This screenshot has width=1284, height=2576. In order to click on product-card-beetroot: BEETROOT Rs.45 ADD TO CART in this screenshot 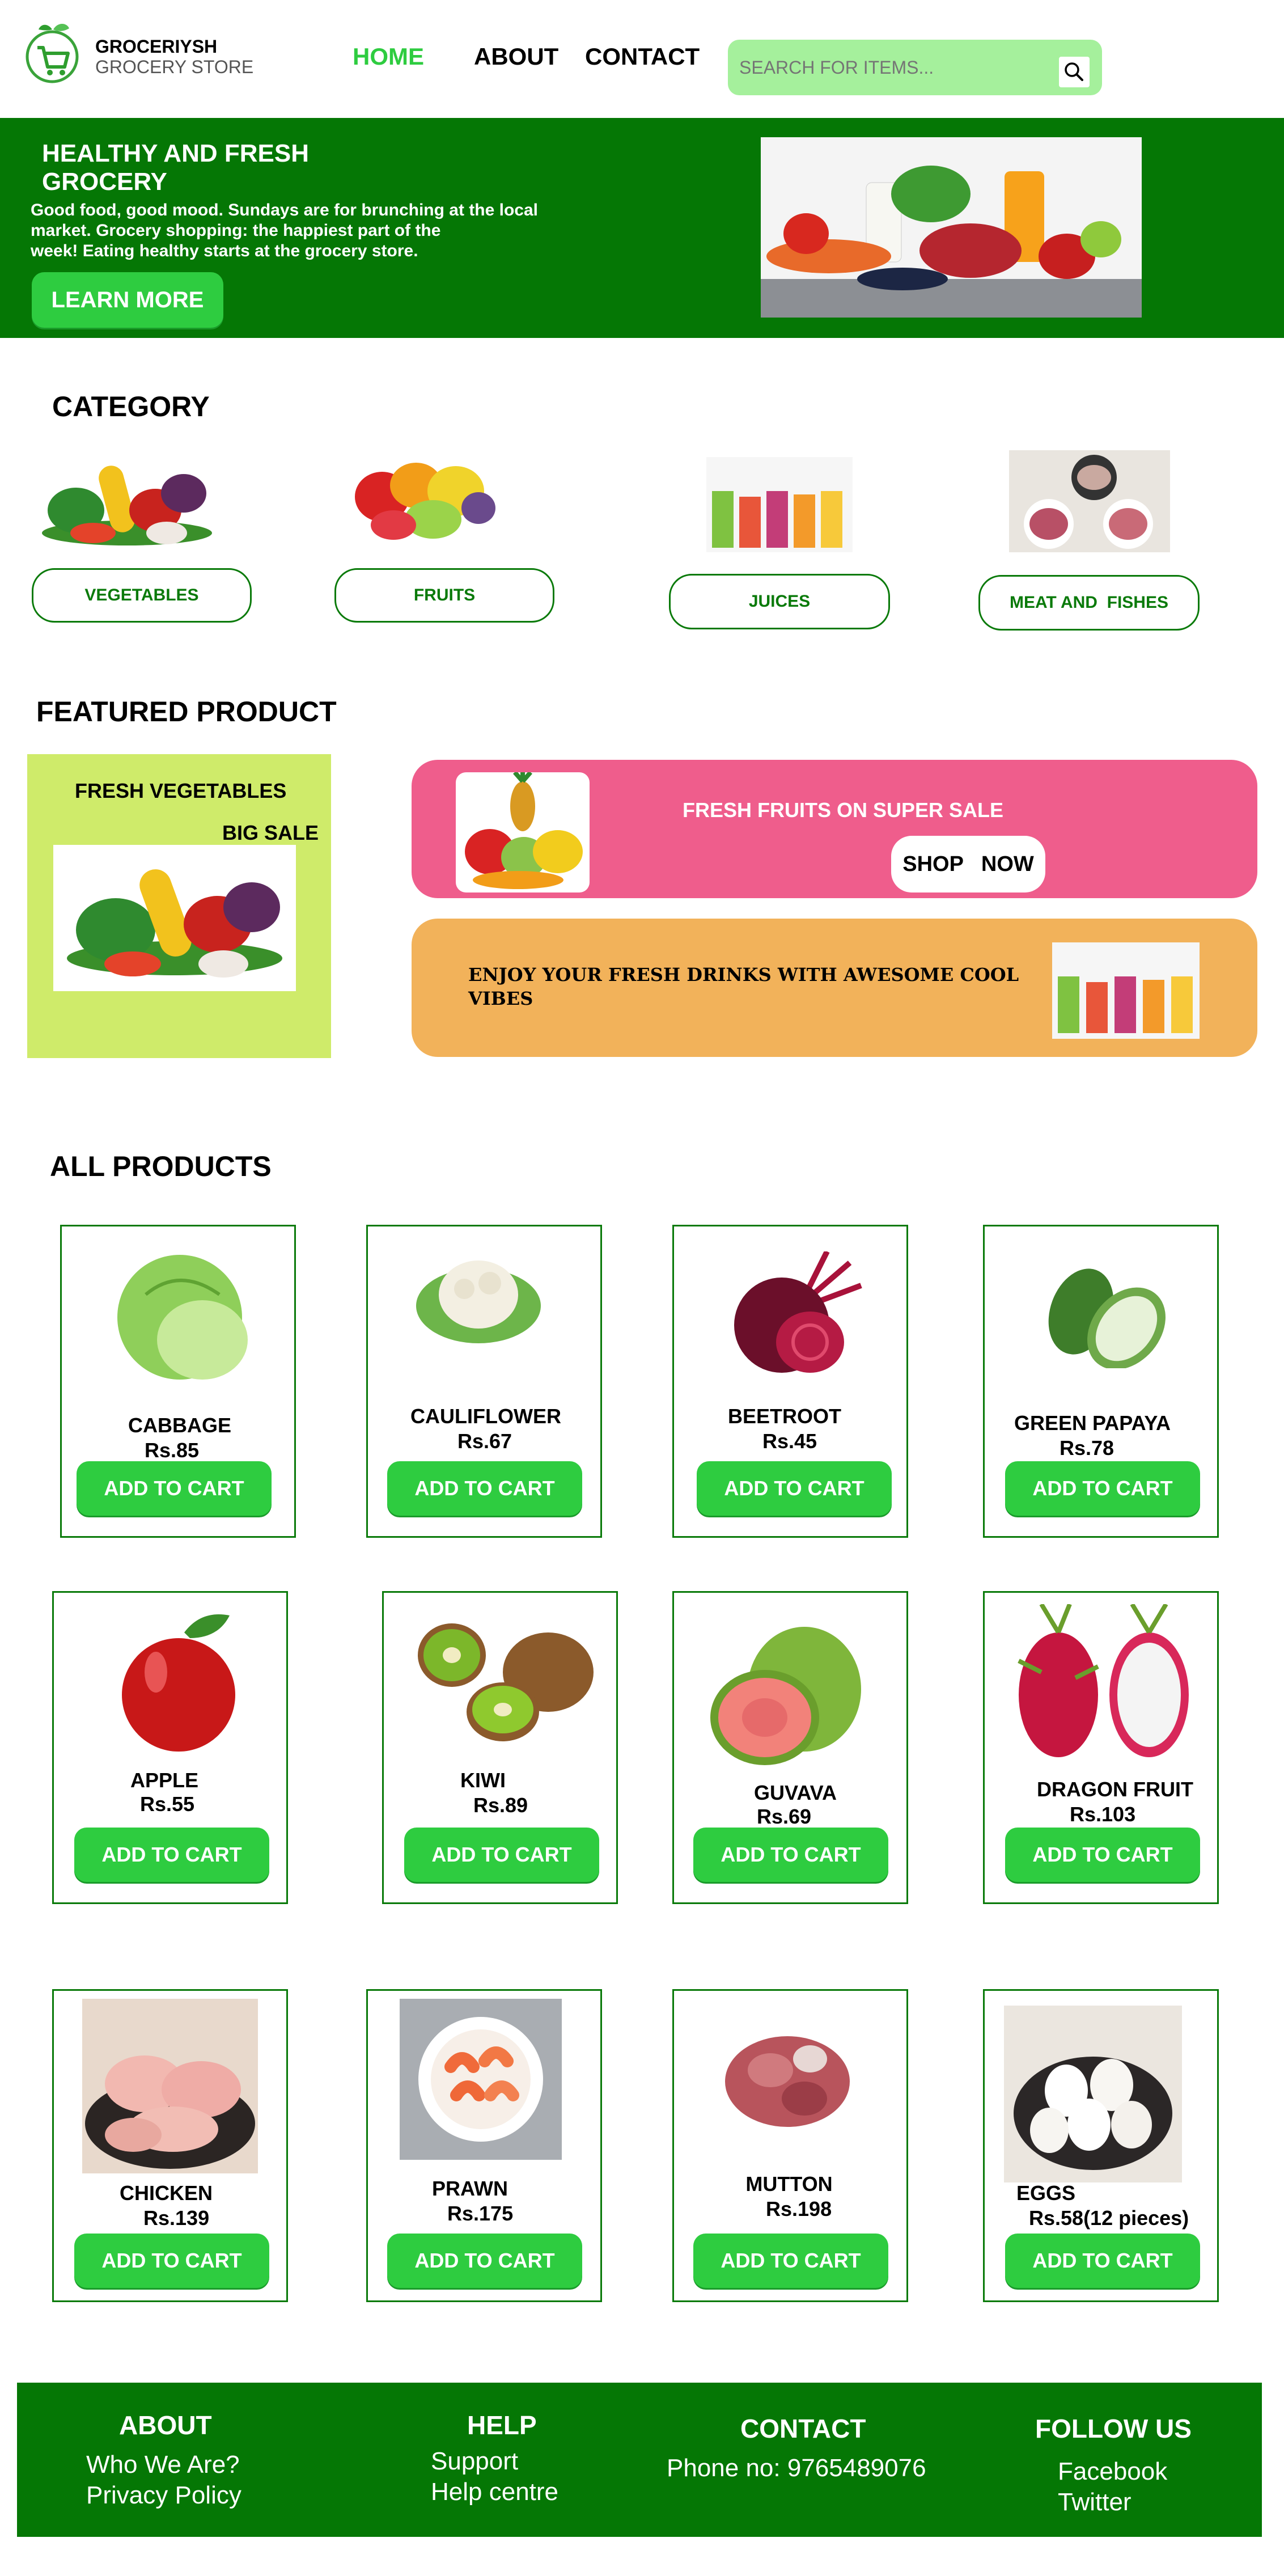, I will do `click(790, 1381)`.